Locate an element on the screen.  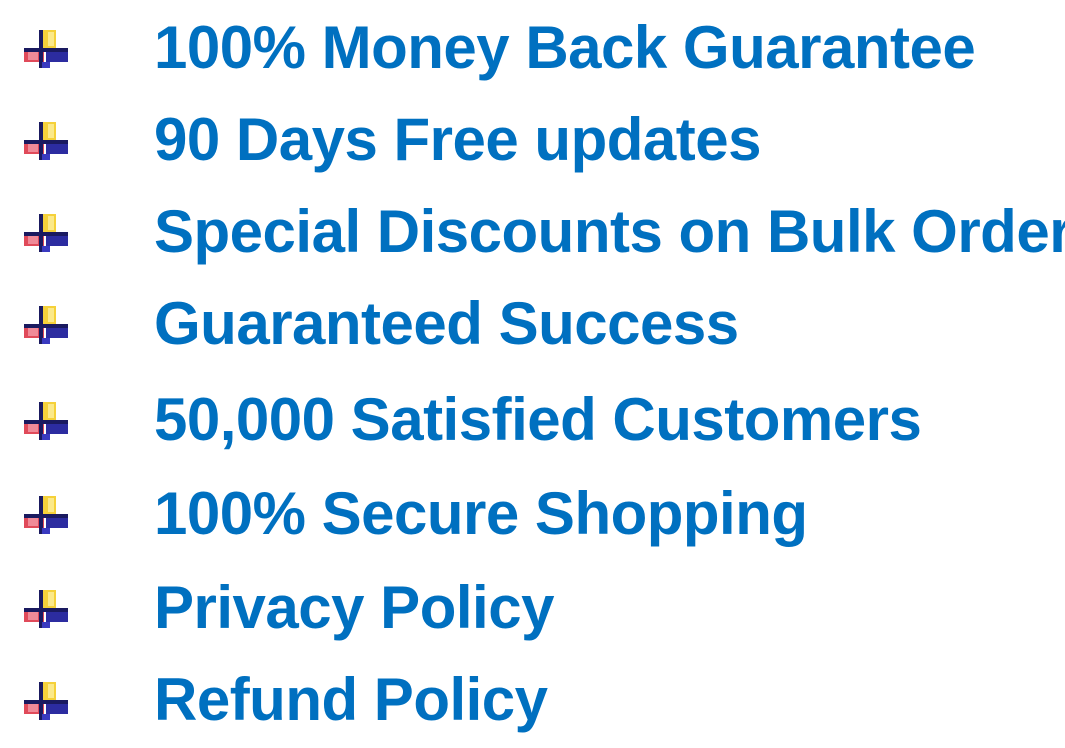
list-item: Privacy Policy is located at coordinates (532, 608).